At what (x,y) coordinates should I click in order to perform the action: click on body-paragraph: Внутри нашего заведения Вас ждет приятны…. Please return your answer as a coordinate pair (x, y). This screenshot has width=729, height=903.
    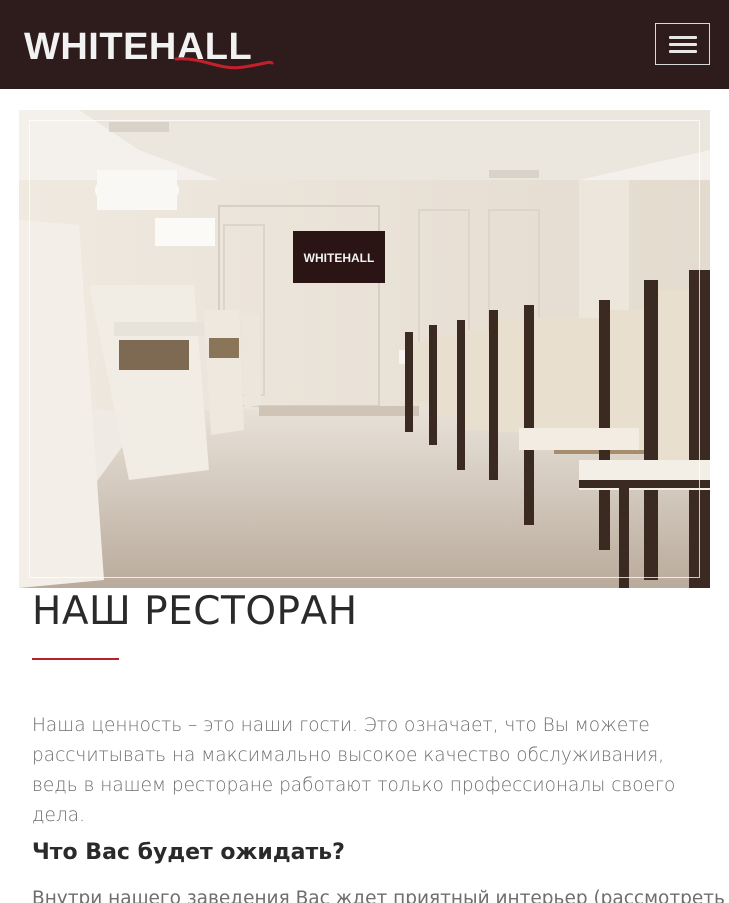
    Looking at the image, I should click on (378, 895).